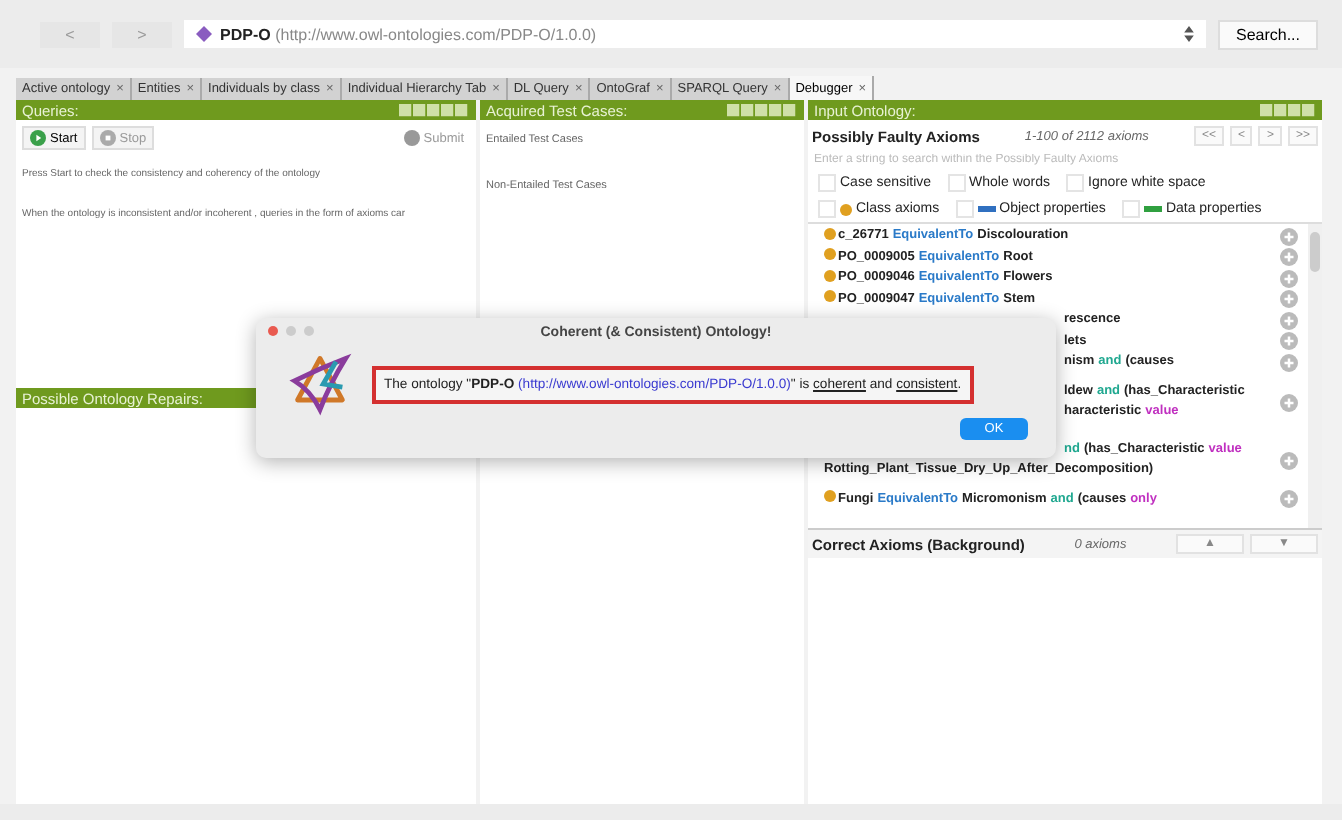  Describe the element at coordinates (1188, 34) in the screenshot. I see `dropdown-arrows-icon` at that location.